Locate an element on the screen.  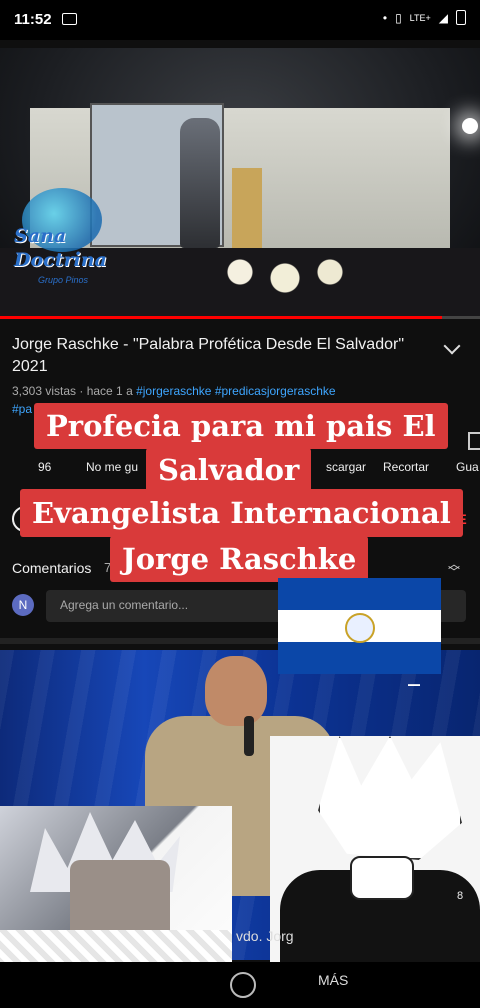
expand-comments-icon: ︿ ﹀ is located at coordinates (454, 568).